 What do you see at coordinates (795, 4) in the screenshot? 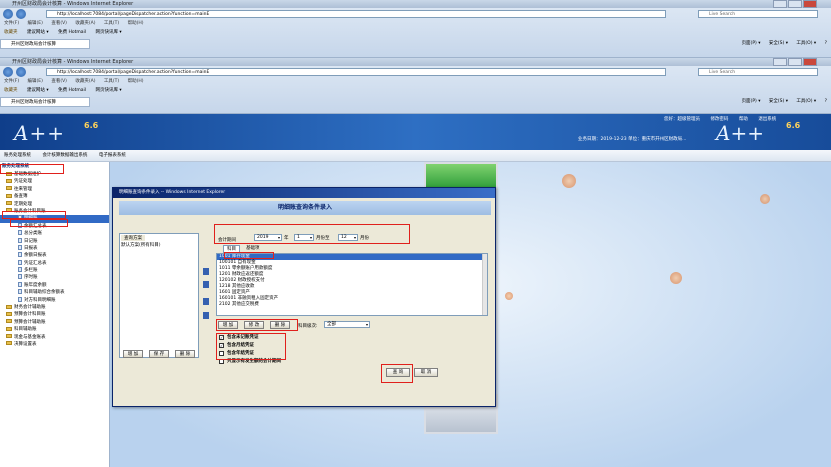
I see `maximize-button` at bounding box center [795, 4].